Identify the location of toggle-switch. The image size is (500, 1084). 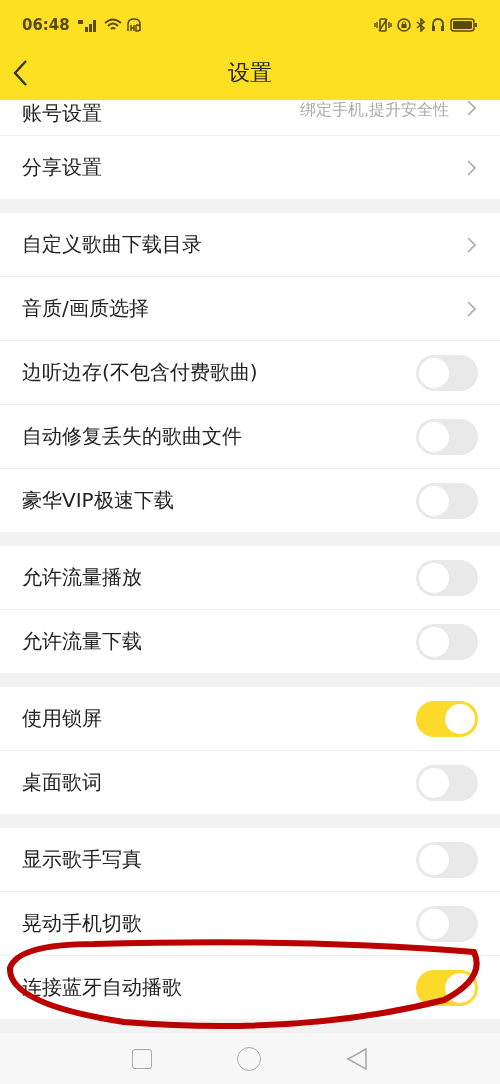
(447, 718).